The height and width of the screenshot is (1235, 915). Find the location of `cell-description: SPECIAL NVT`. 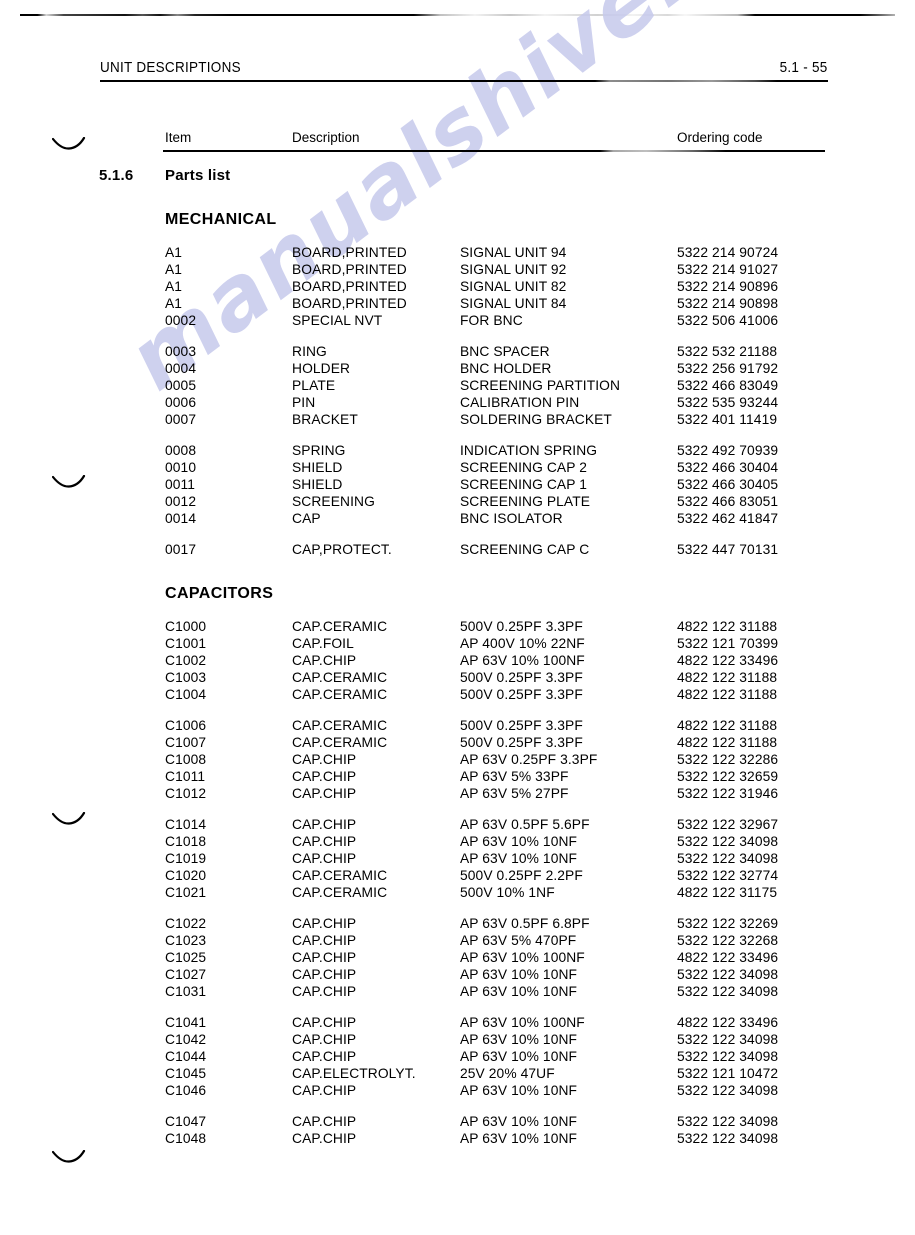

cell-description: SPECIAL NVT is located at coordinates (337, 320).